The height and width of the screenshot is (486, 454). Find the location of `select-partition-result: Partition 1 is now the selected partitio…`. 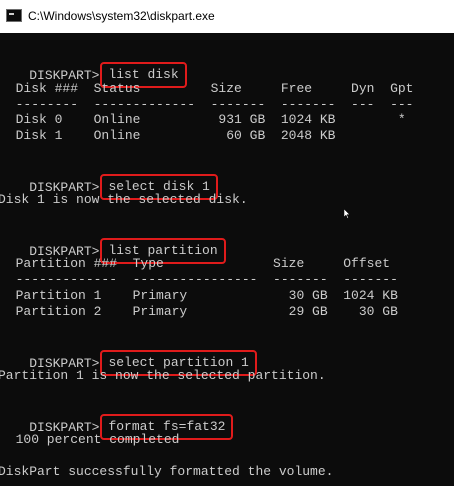

select-partition-result: Partition 1 is now the selected partitio… is located at coordinates (163, 375).